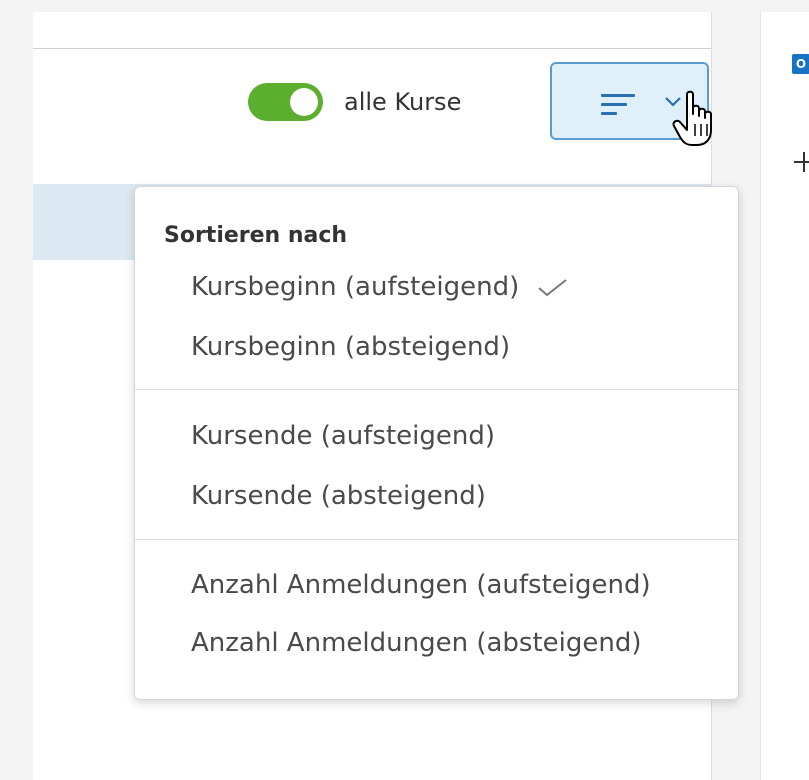 Image resolution: width=809 pixels, height=780 pixels. I want to click on sort-option-label: Kursende (aufsteigend), so click(343, 436).